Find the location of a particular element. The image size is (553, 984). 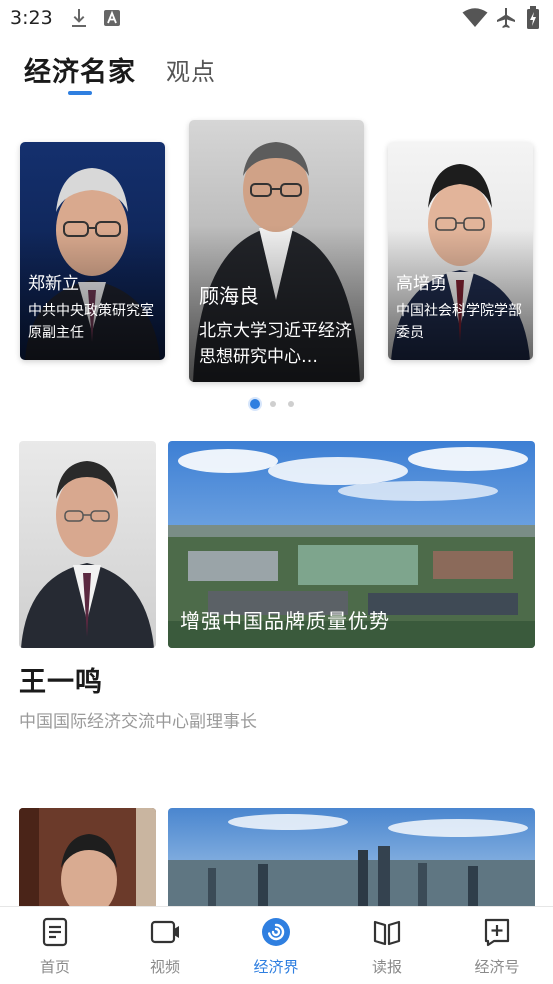

nav-home: 首页 is located at coordinates (55, 945).